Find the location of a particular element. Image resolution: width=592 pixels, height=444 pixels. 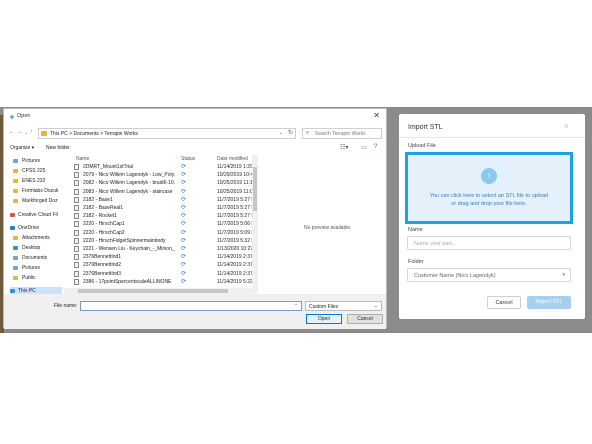

search-input: ⌕ Search Terrapin Works is located at coordinates (342, 133).